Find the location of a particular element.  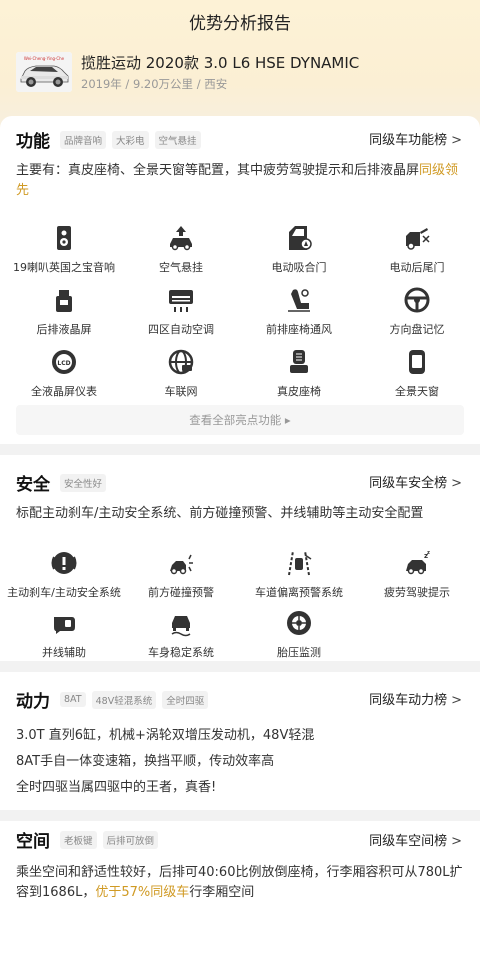

section-title: 安全 is located at coordinates (33, 485).